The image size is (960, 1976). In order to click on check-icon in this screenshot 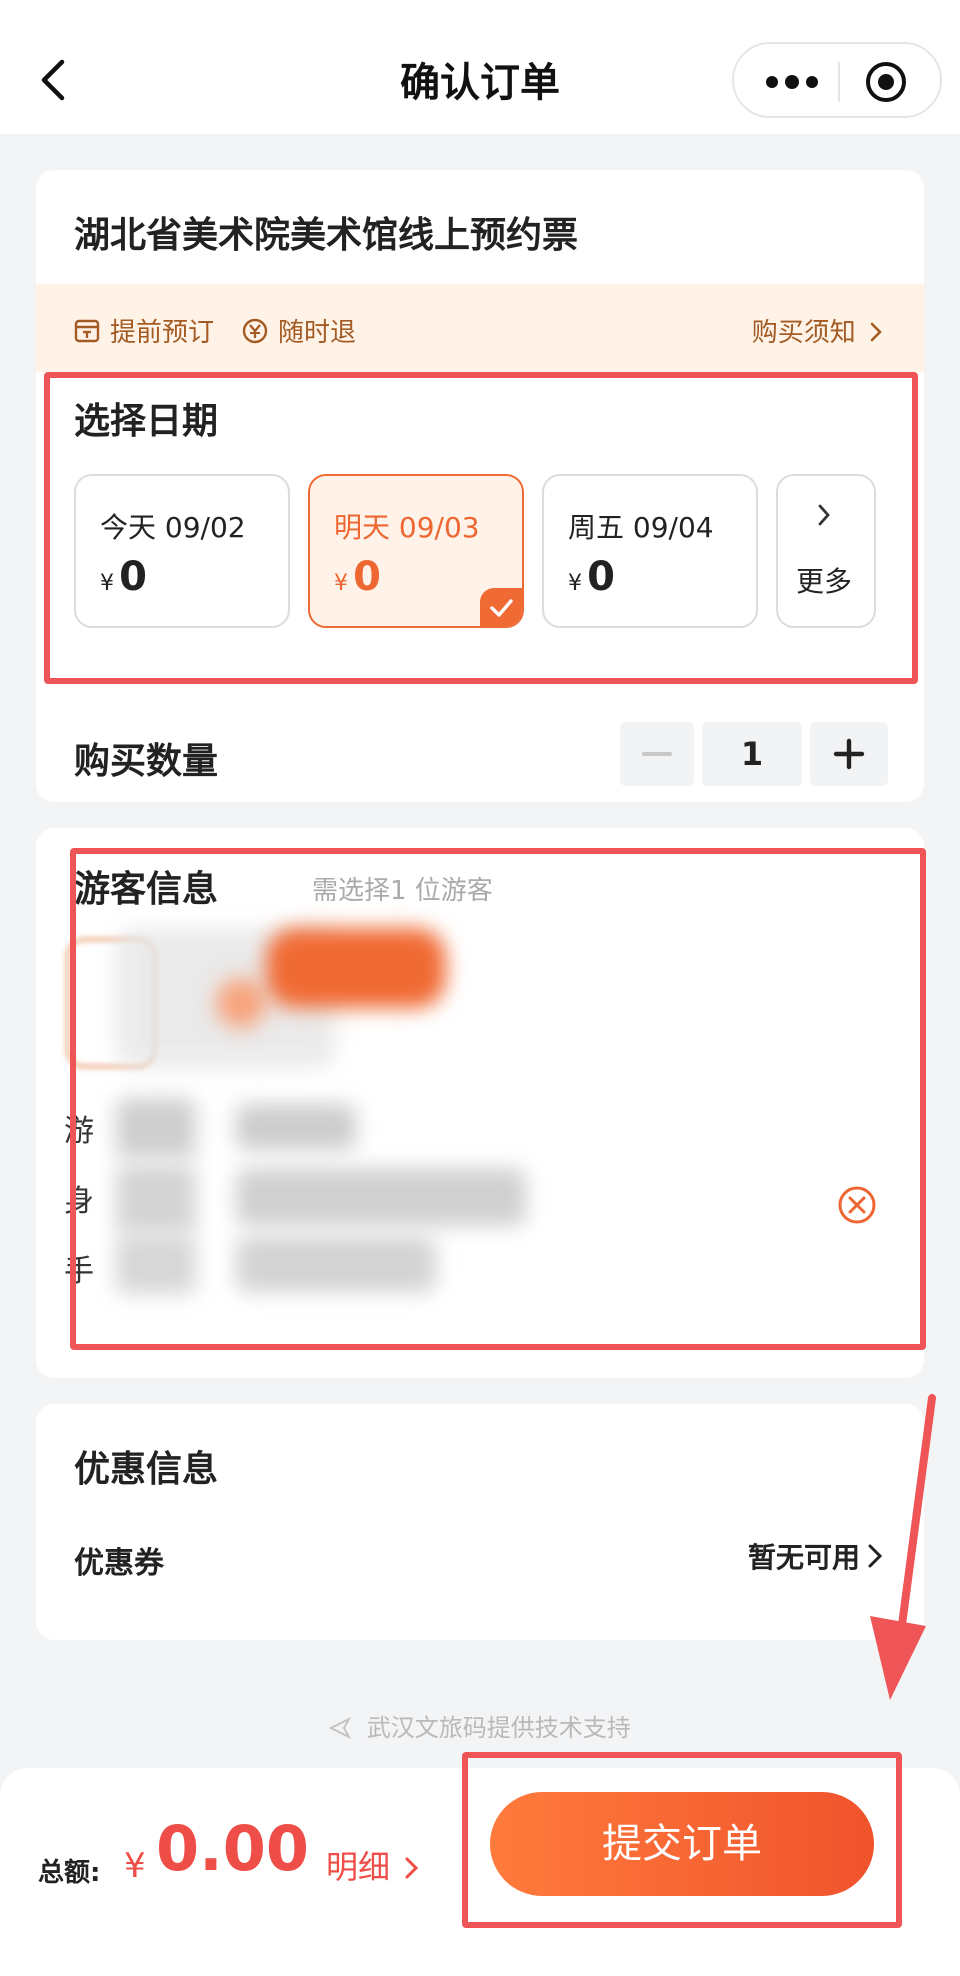, I will do `click(501, 608)`.